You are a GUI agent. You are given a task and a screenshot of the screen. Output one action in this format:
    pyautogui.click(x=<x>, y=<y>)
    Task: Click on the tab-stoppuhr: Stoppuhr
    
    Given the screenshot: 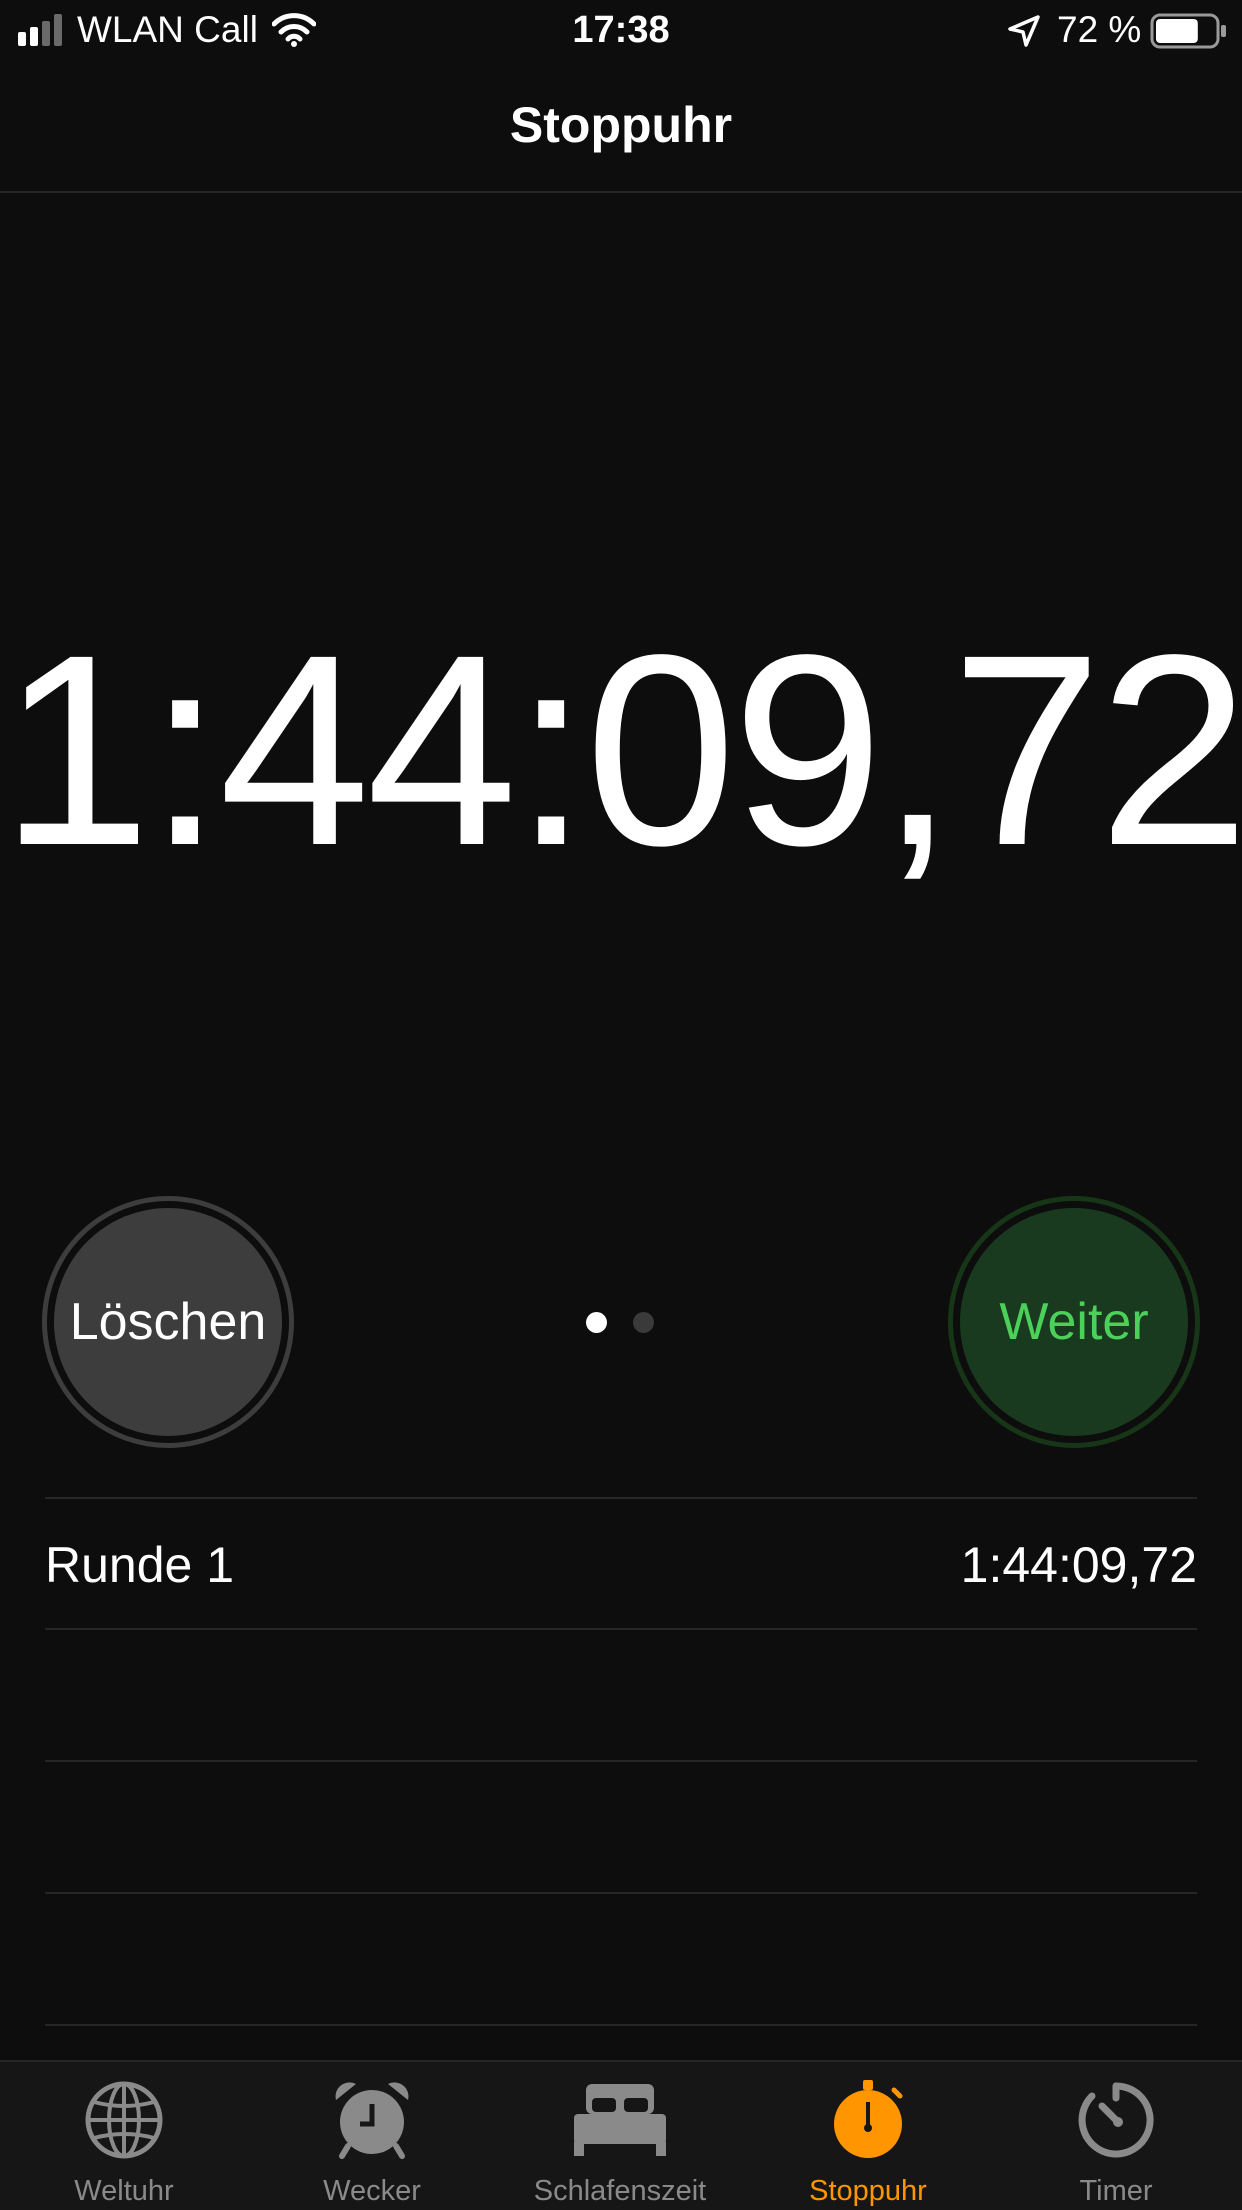 What is the action you would take?
    pyautogui.click(x=868, y=2136)
    